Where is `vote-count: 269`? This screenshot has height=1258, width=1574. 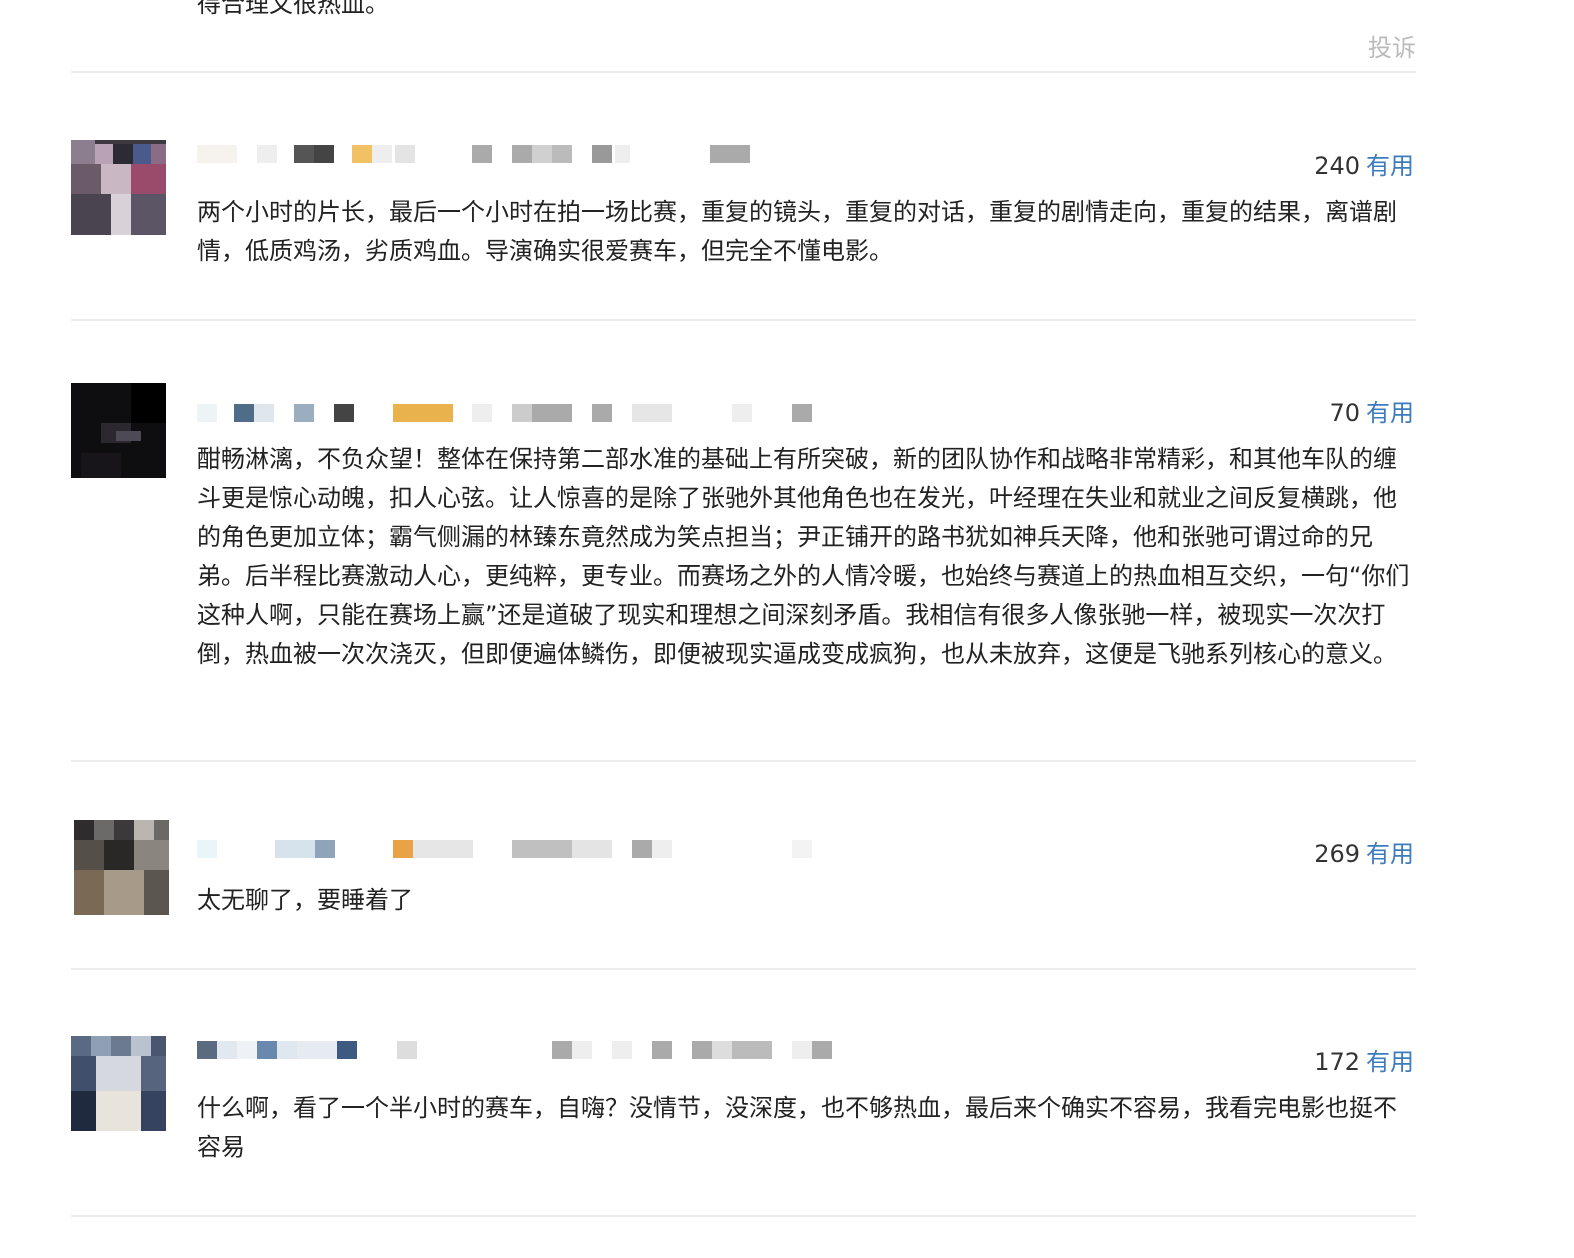
vote-count: 269 is located at coordinates (1337, 854).